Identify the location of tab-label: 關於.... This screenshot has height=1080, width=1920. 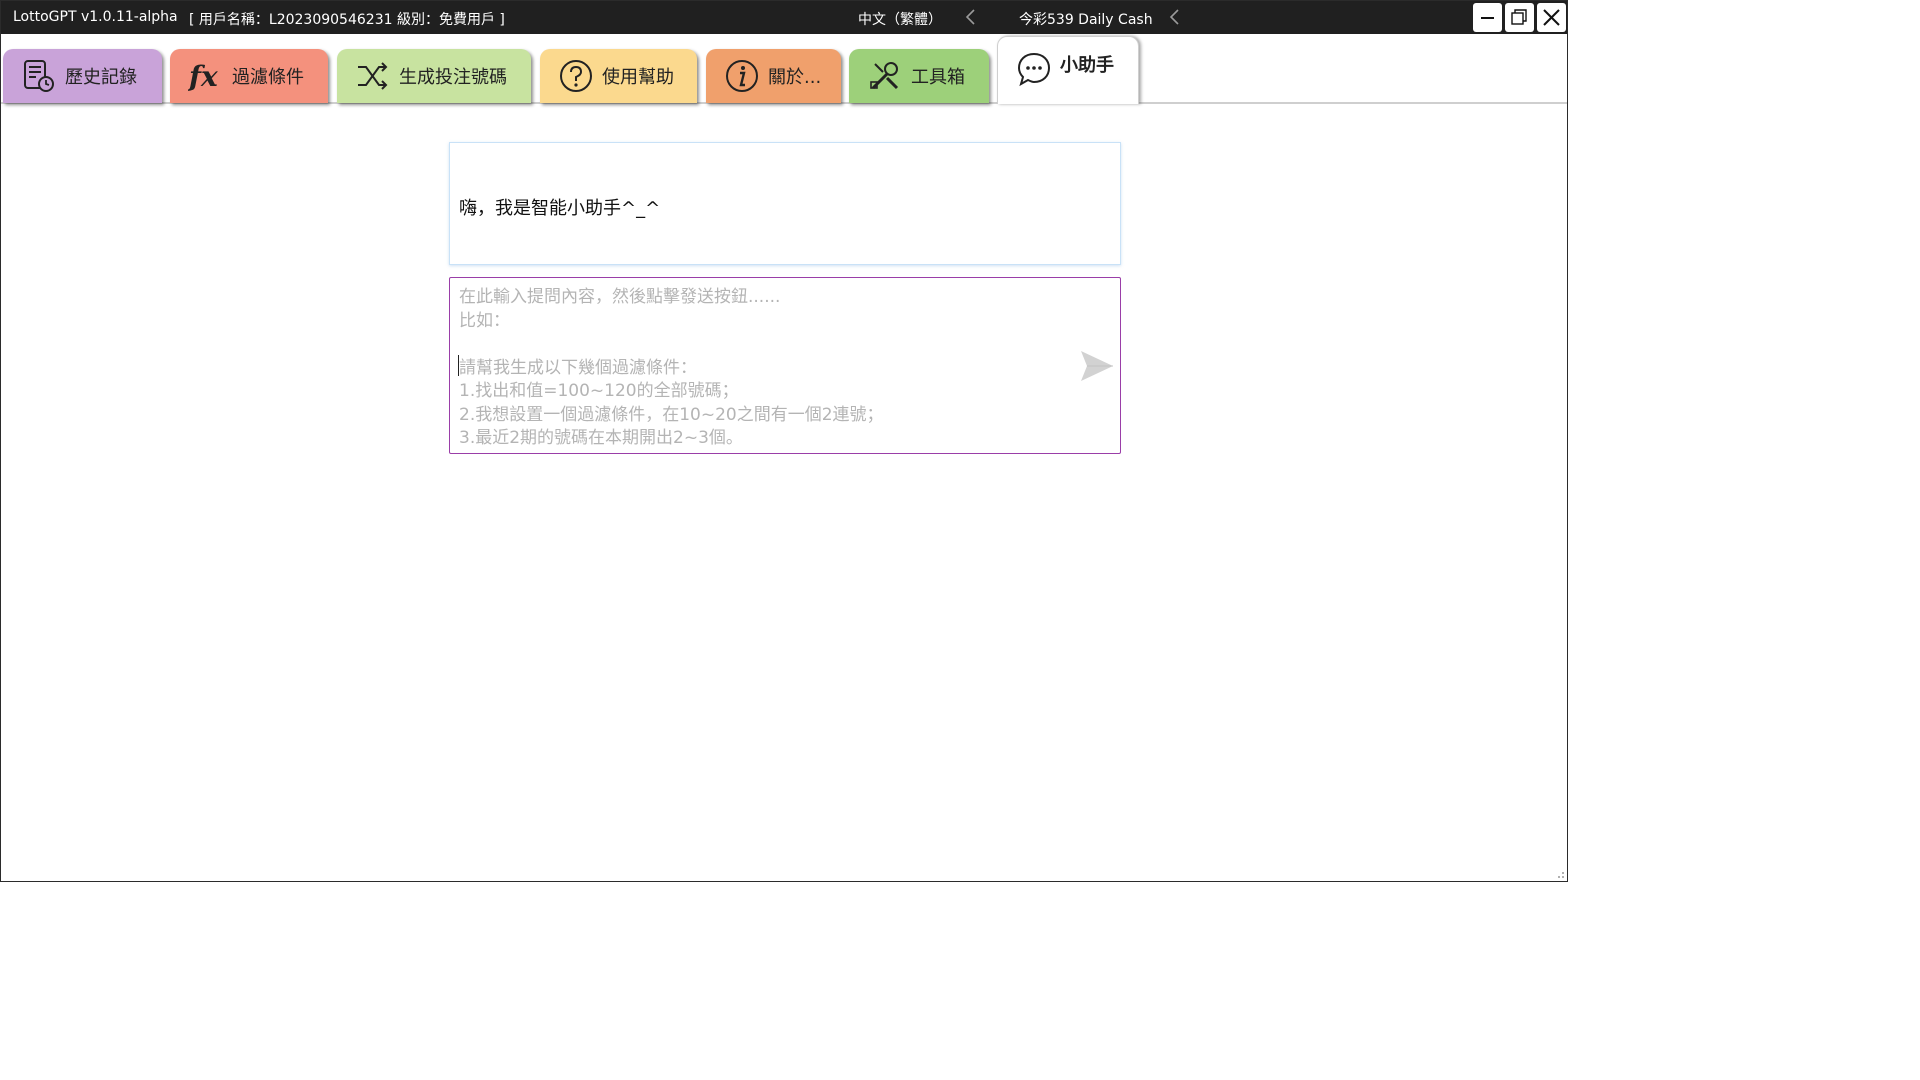
(795, 77).